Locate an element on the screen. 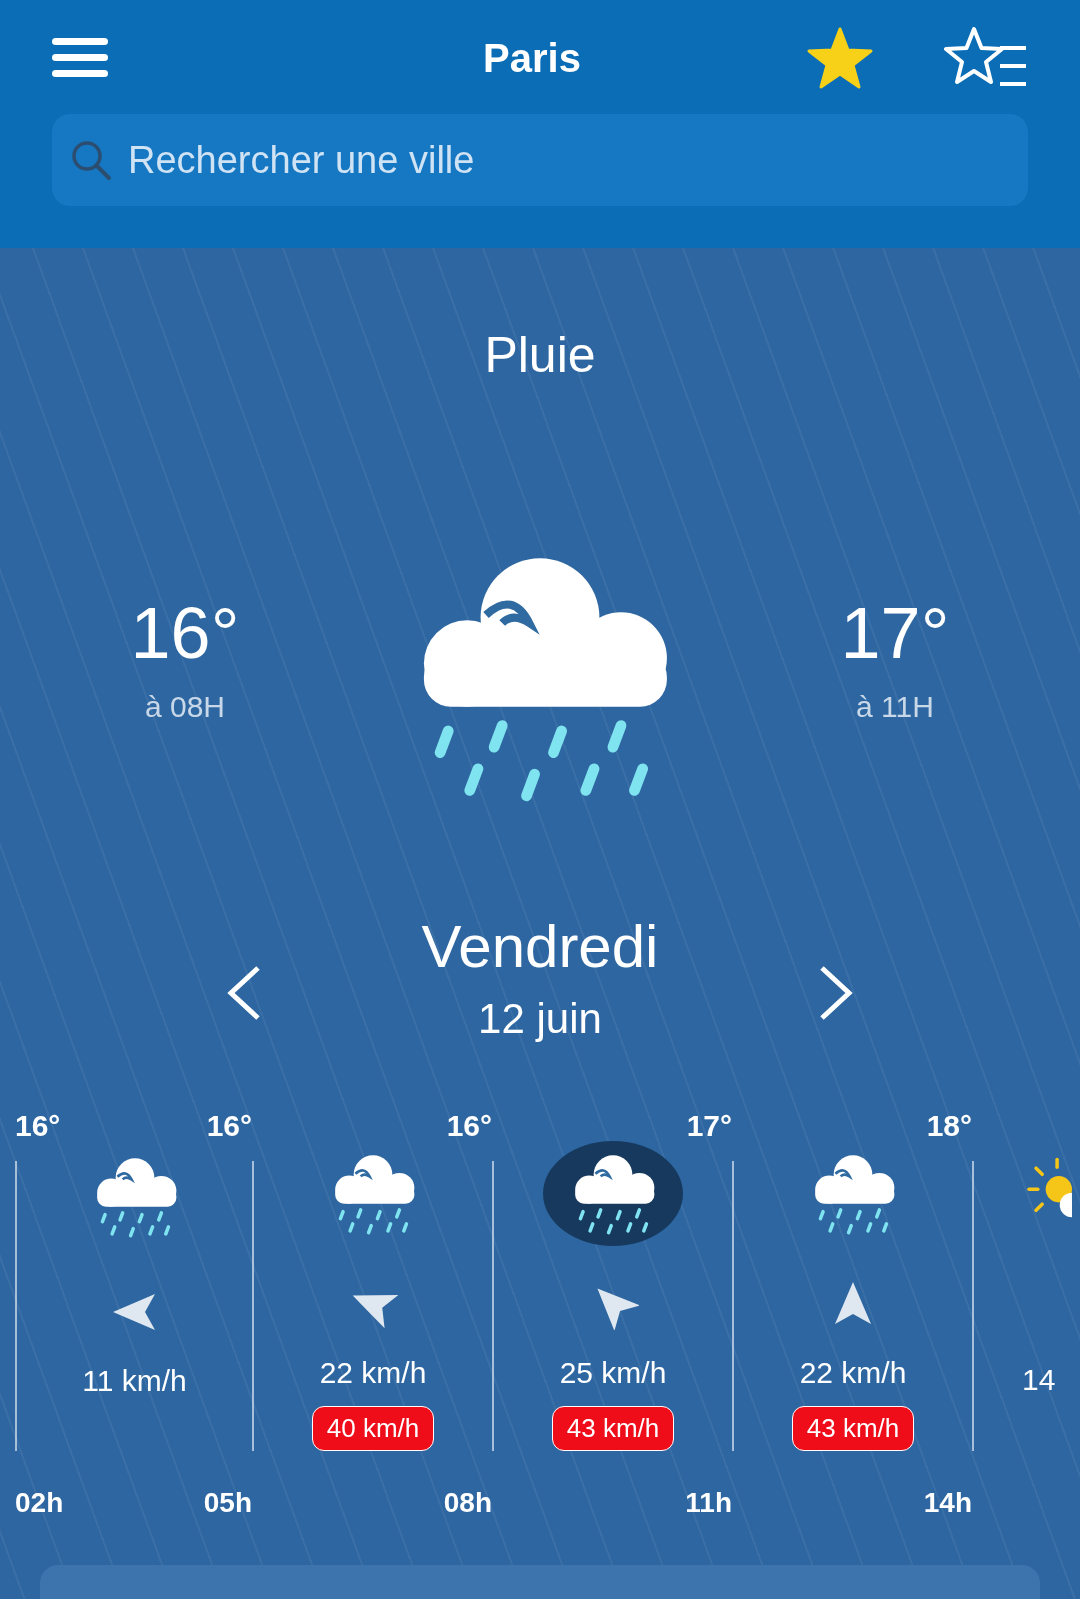 This screenshot has width=1080, height=1599. hour-label: 02h is located at coordinates (39, 1503).